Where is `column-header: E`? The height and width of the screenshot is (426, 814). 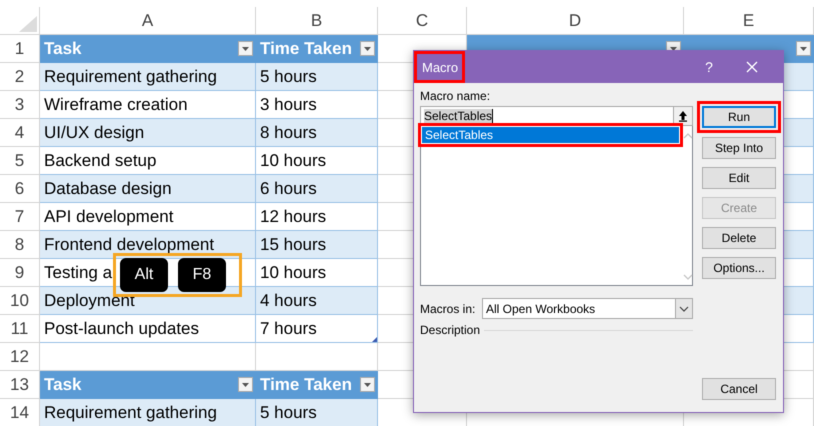
column-header: E is located at coordinates (749, 21).